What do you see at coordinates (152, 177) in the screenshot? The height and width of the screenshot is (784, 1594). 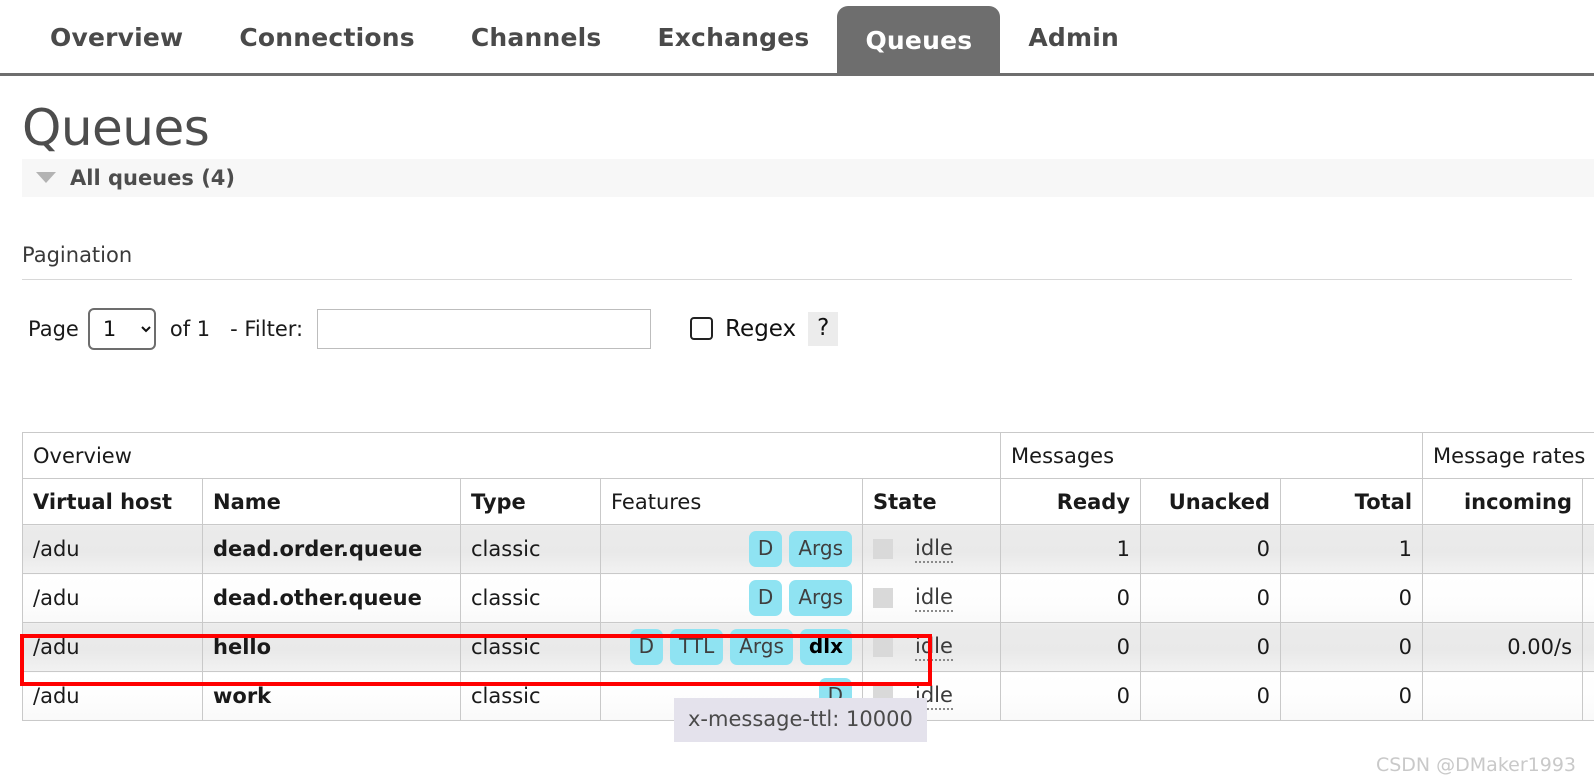 I see `all-queues-label: All queues (4)` at bounding box center [152, 177].